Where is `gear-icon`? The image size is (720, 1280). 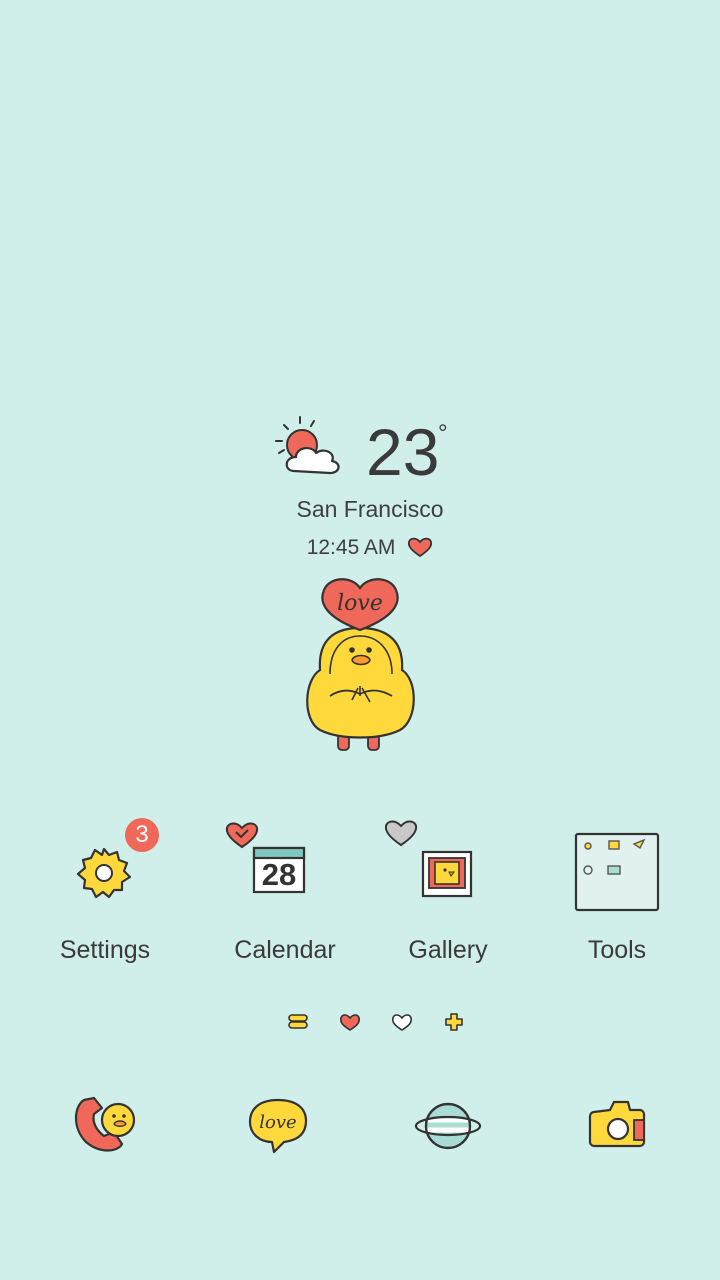 gear-icon is located at coordinates (104, 875).